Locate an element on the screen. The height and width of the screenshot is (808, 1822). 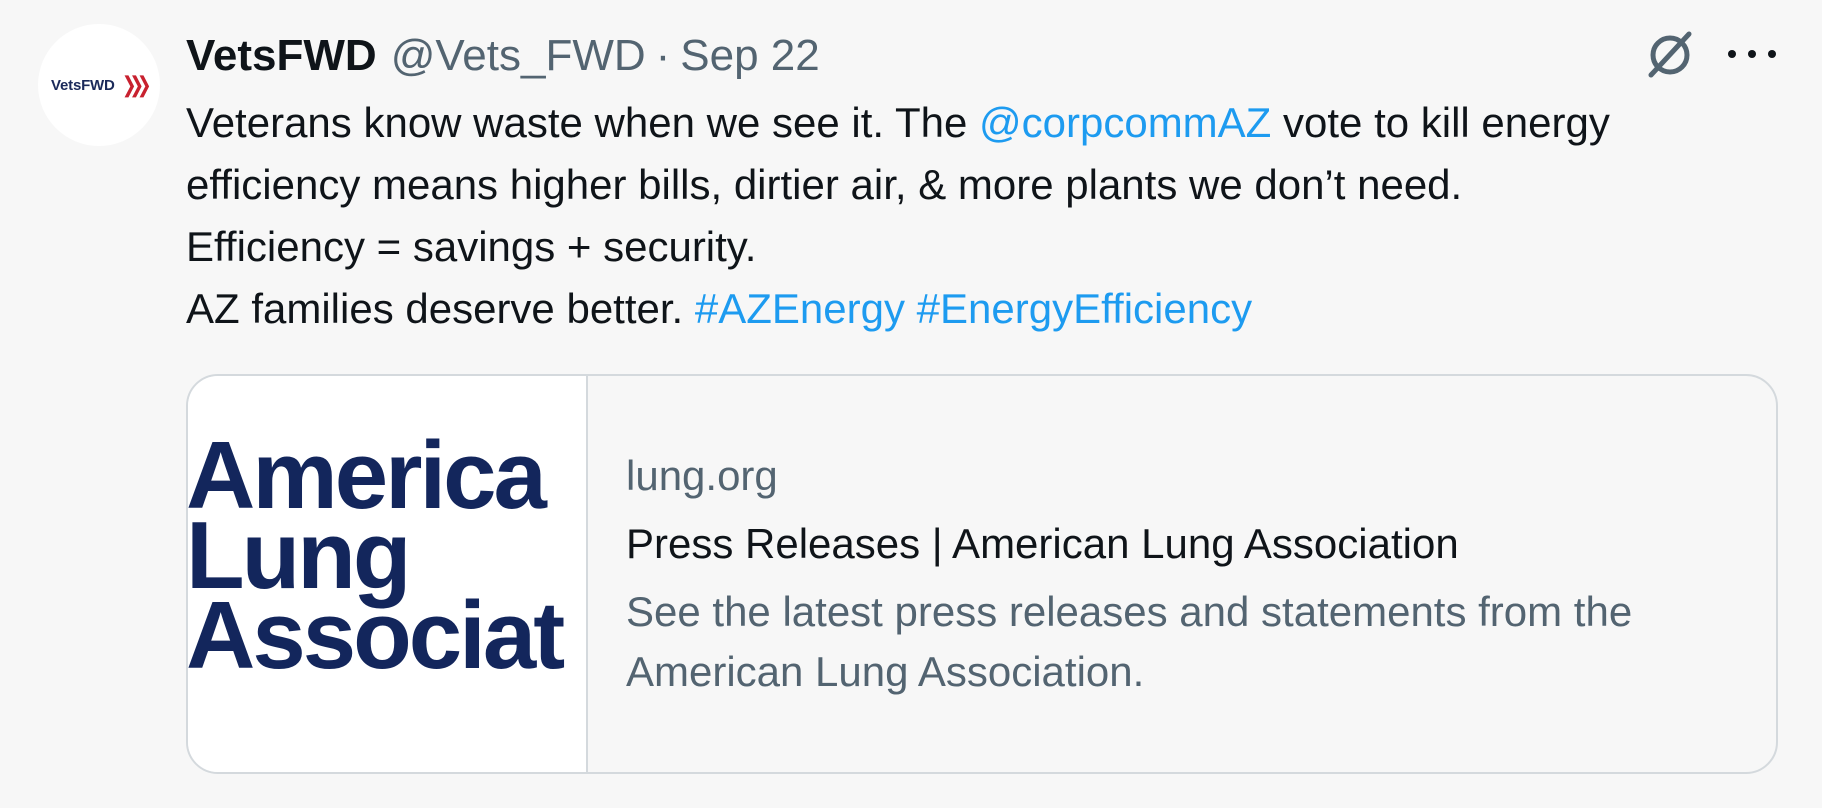
tweet-text-segment: Veterans know waste when we see it. The is located at coordinates (582, 122).